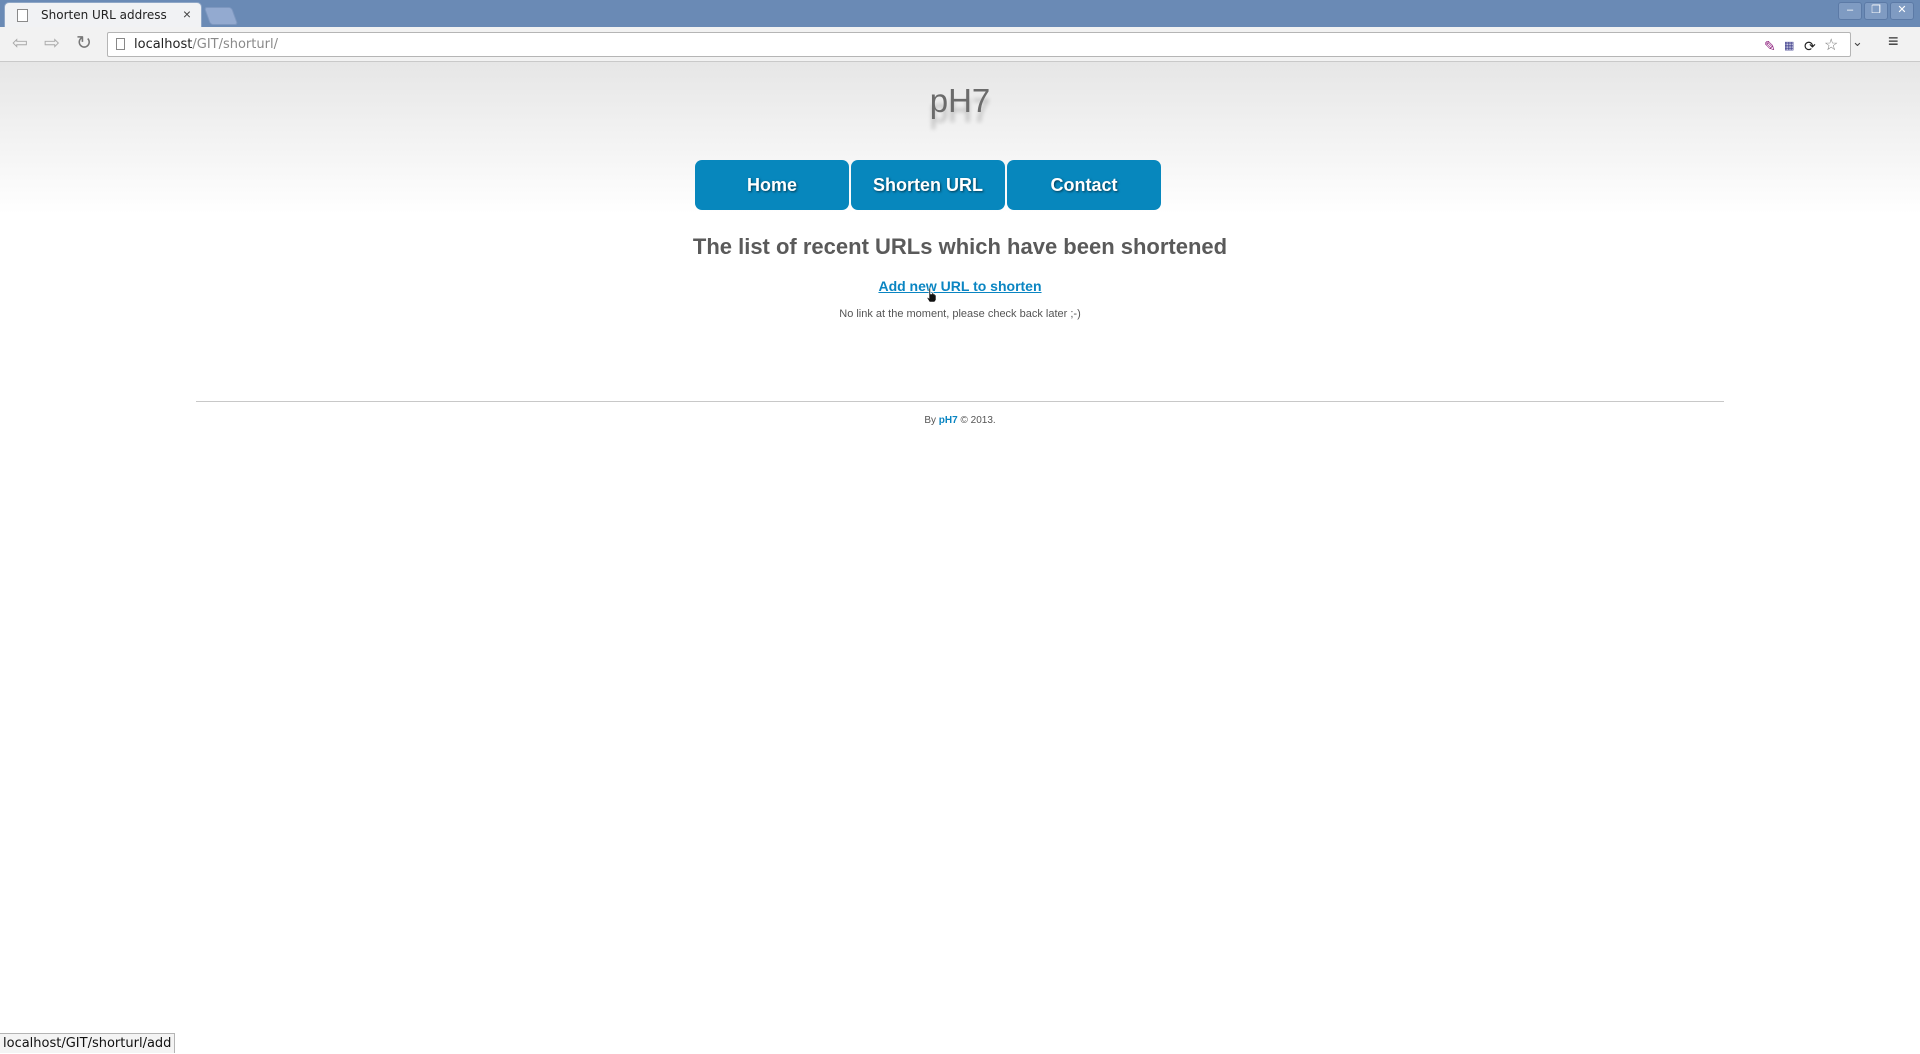  I want to click on url-path: /GIT/shorturl/, so click(235, 44).